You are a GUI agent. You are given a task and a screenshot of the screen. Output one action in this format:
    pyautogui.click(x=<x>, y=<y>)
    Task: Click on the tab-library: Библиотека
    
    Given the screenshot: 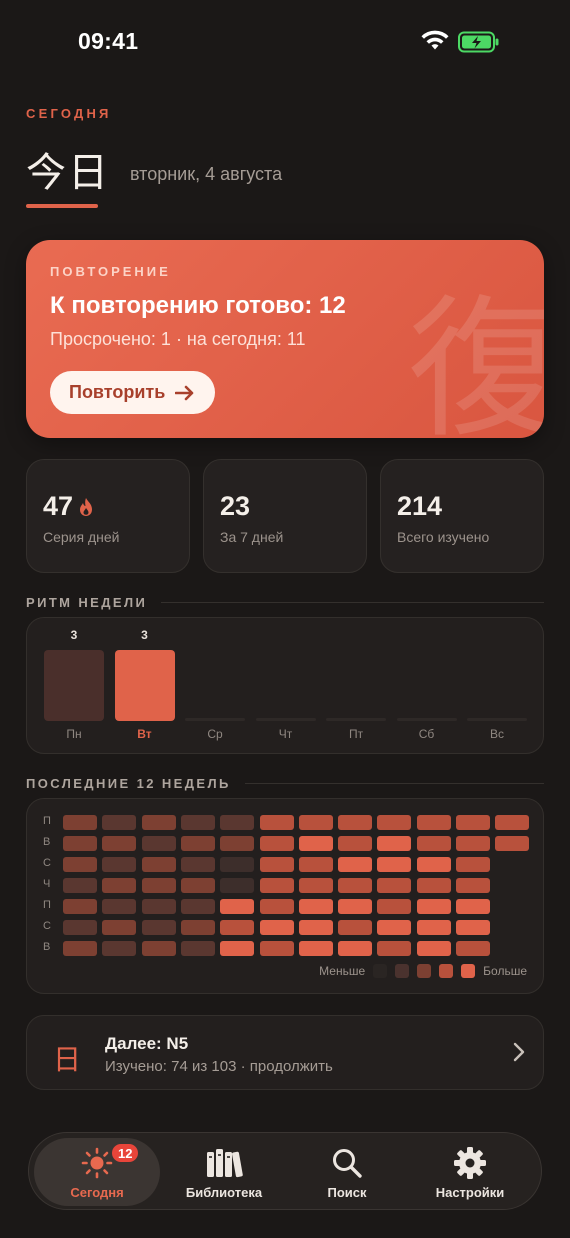 What is the action you would take?
    pyautogui.click(x=224, y=1172)
    